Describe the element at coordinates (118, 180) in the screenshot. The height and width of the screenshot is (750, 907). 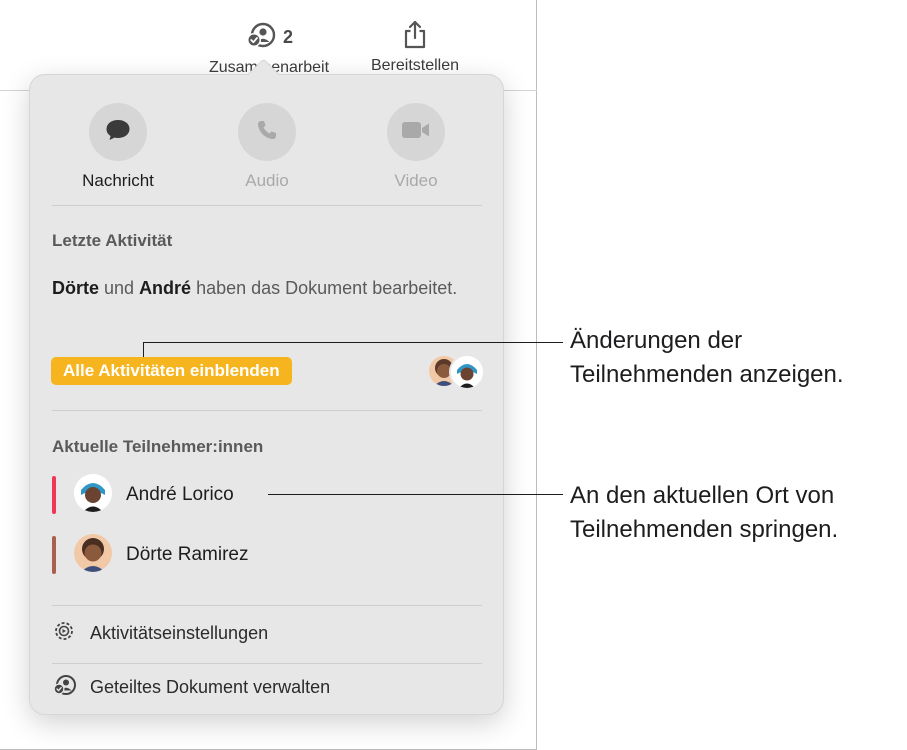
I see `message-label: Nachricht` at that location.